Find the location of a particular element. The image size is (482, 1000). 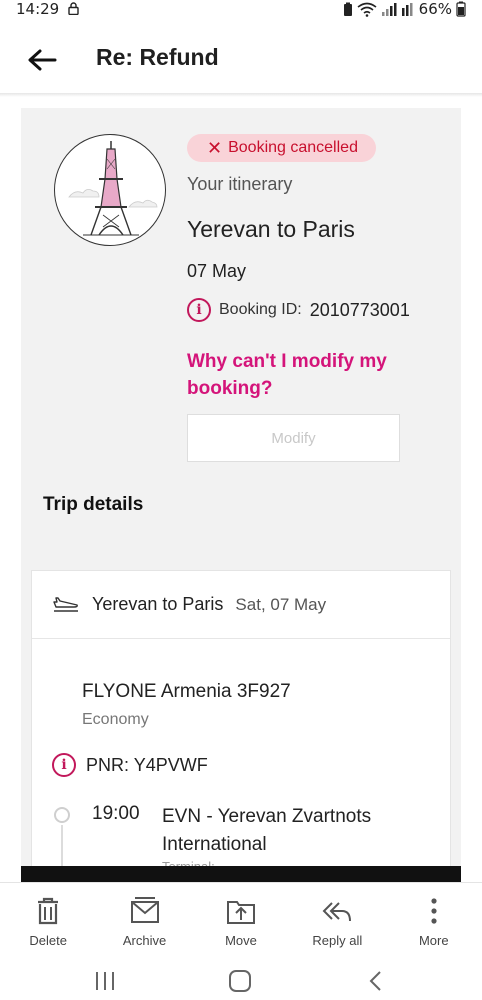

move-button: Move is located at coordinates (241, 921).